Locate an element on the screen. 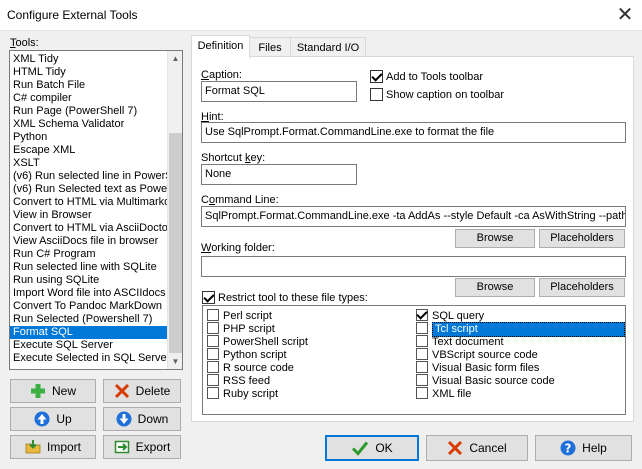 The width and height of the screenshot is (642, 469). ok-button-label: OK is located at coordinates (384, 448).